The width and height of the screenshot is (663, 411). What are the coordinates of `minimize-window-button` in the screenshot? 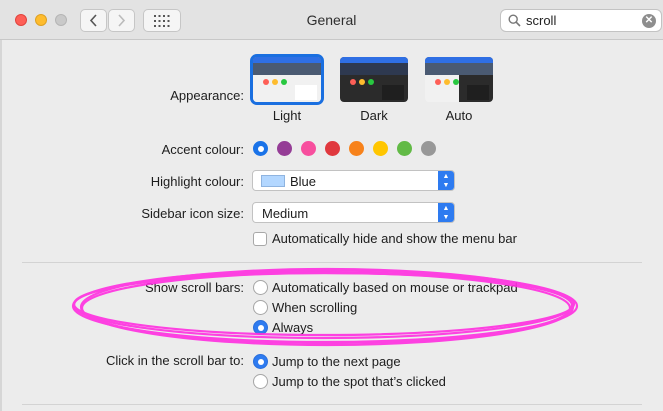 It's located at (41, 20).